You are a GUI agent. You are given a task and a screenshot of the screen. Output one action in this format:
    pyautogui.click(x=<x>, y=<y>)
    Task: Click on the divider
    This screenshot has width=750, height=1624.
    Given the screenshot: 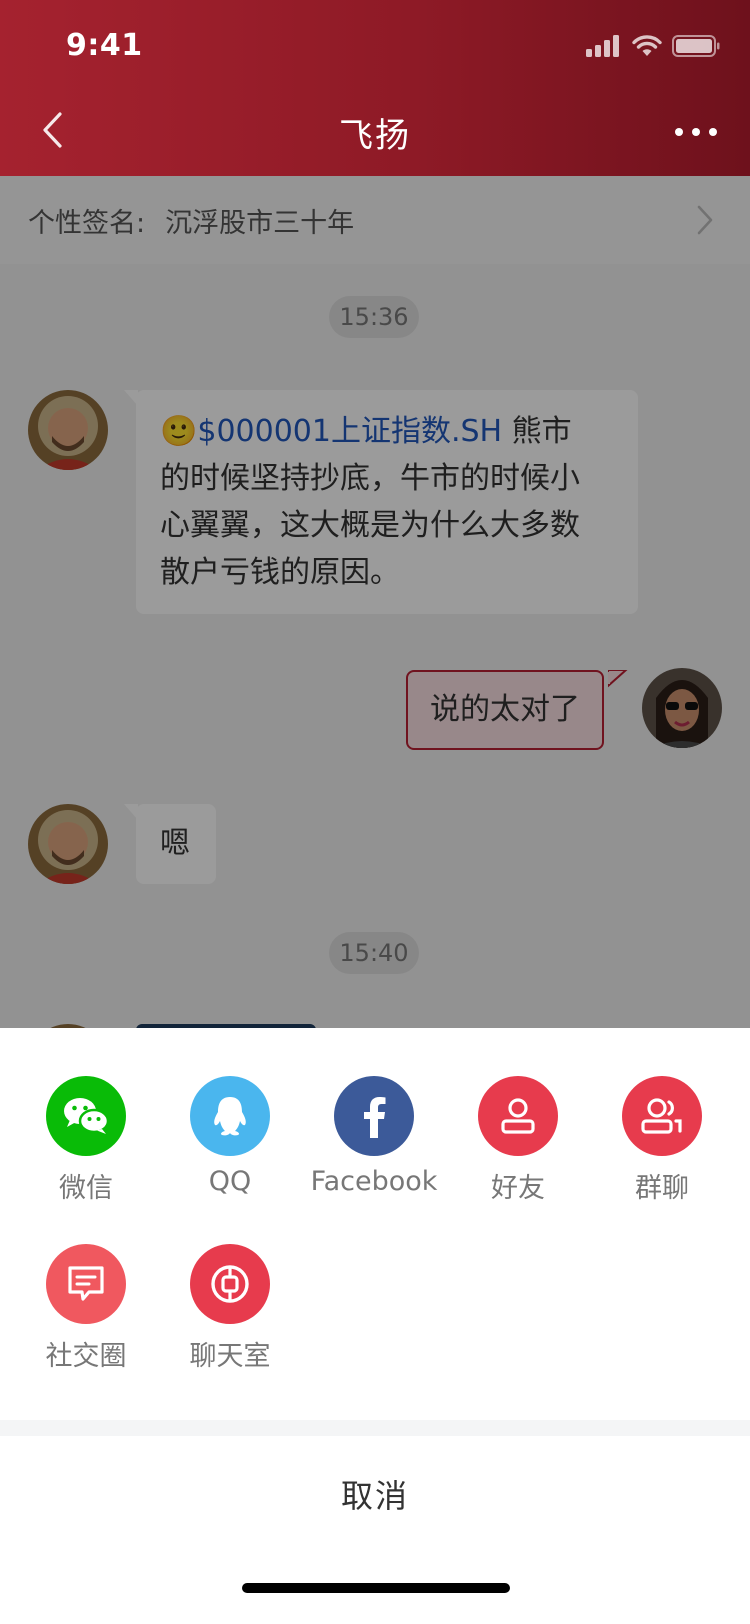 What is the action you would take?
    pyautogui.click(x=375, y=1428)
    